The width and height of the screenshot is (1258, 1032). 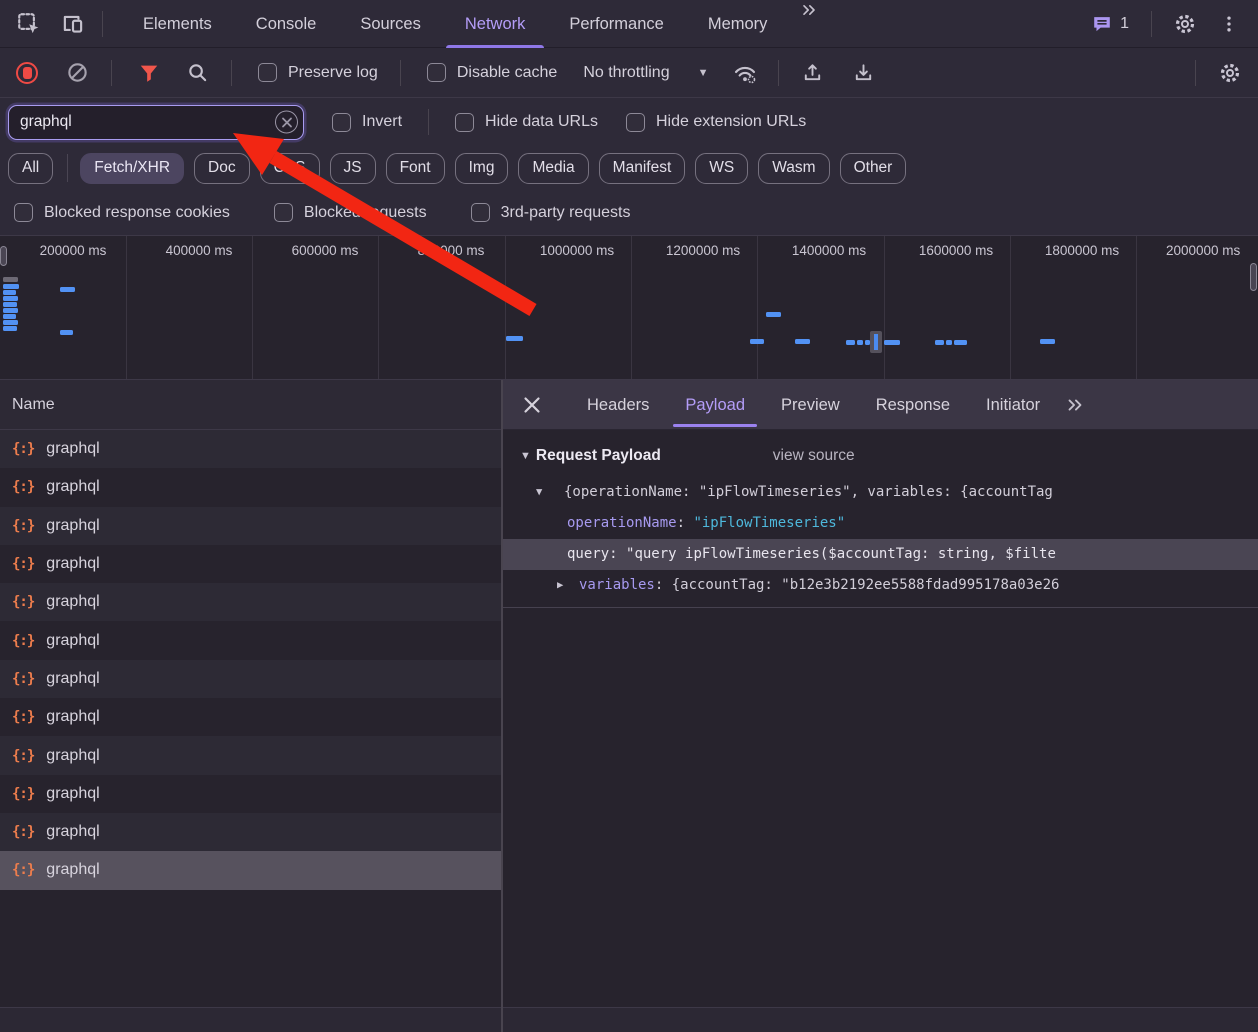 What do you see at coordinates (341, 122) in the screenshot?
I see `invert-checkbox` at bounding box center [341, 122].